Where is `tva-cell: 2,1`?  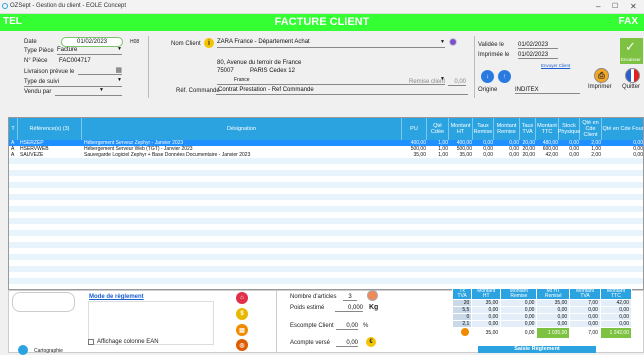
tva-cell: 2,1 is located at coordinates (462, 324).